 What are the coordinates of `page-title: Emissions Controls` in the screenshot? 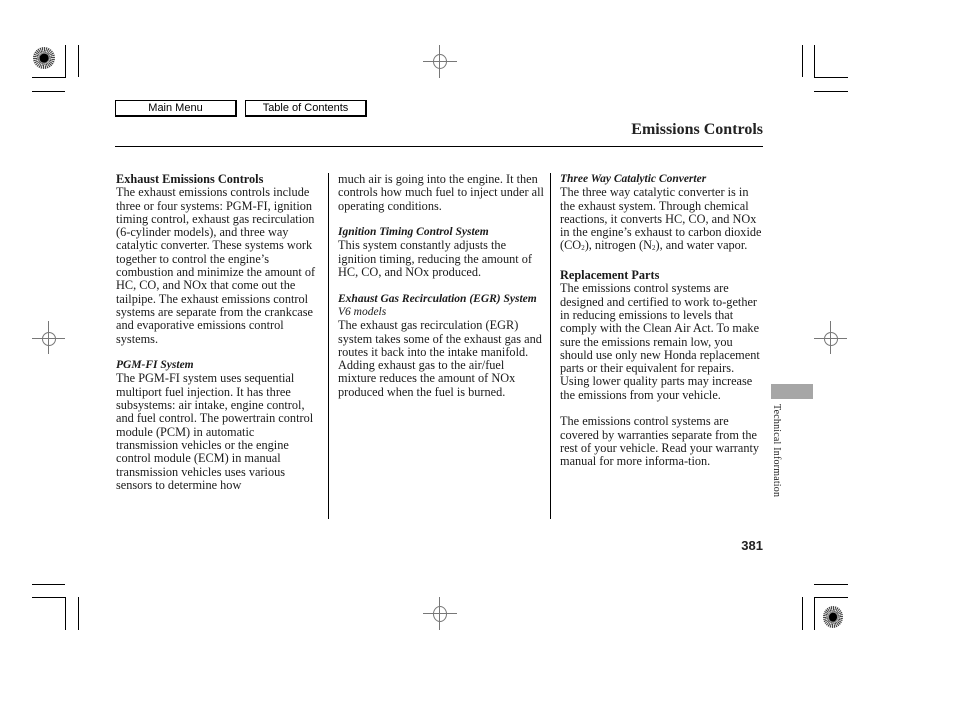 It's located at (697, 129).